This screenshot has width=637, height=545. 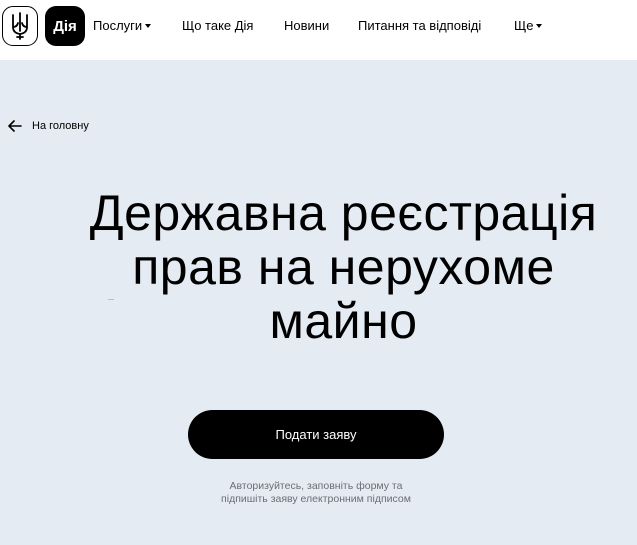 I want to click on hint-line-2: підпишіть заяву електронним підписом, so click(x=316, y=499).